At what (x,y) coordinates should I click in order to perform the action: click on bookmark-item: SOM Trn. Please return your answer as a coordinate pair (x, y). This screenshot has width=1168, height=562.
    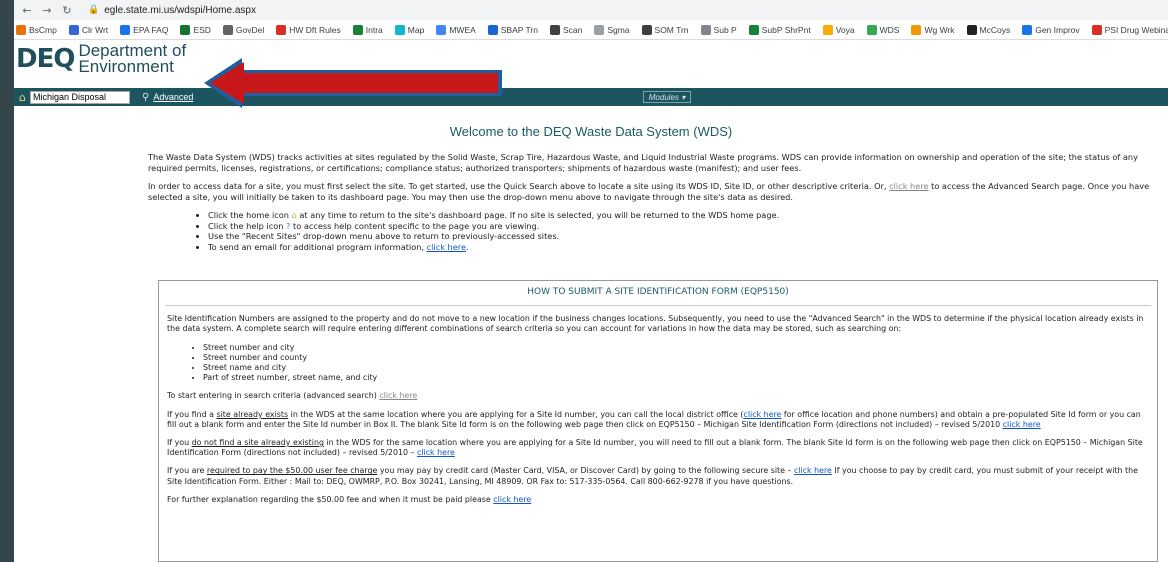
    Looking at the image, I should click on (665, 29).